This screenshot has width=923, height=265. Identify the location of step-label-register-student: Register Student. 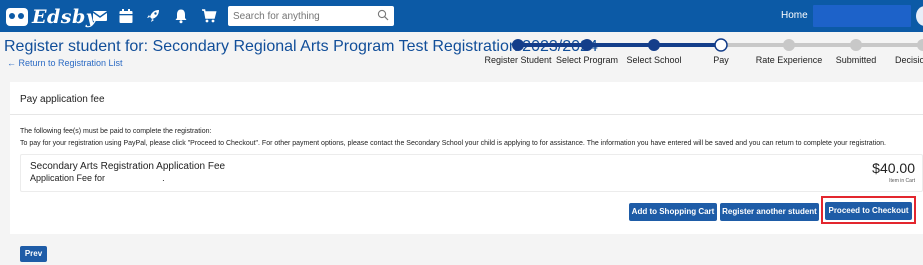
(518, 60).